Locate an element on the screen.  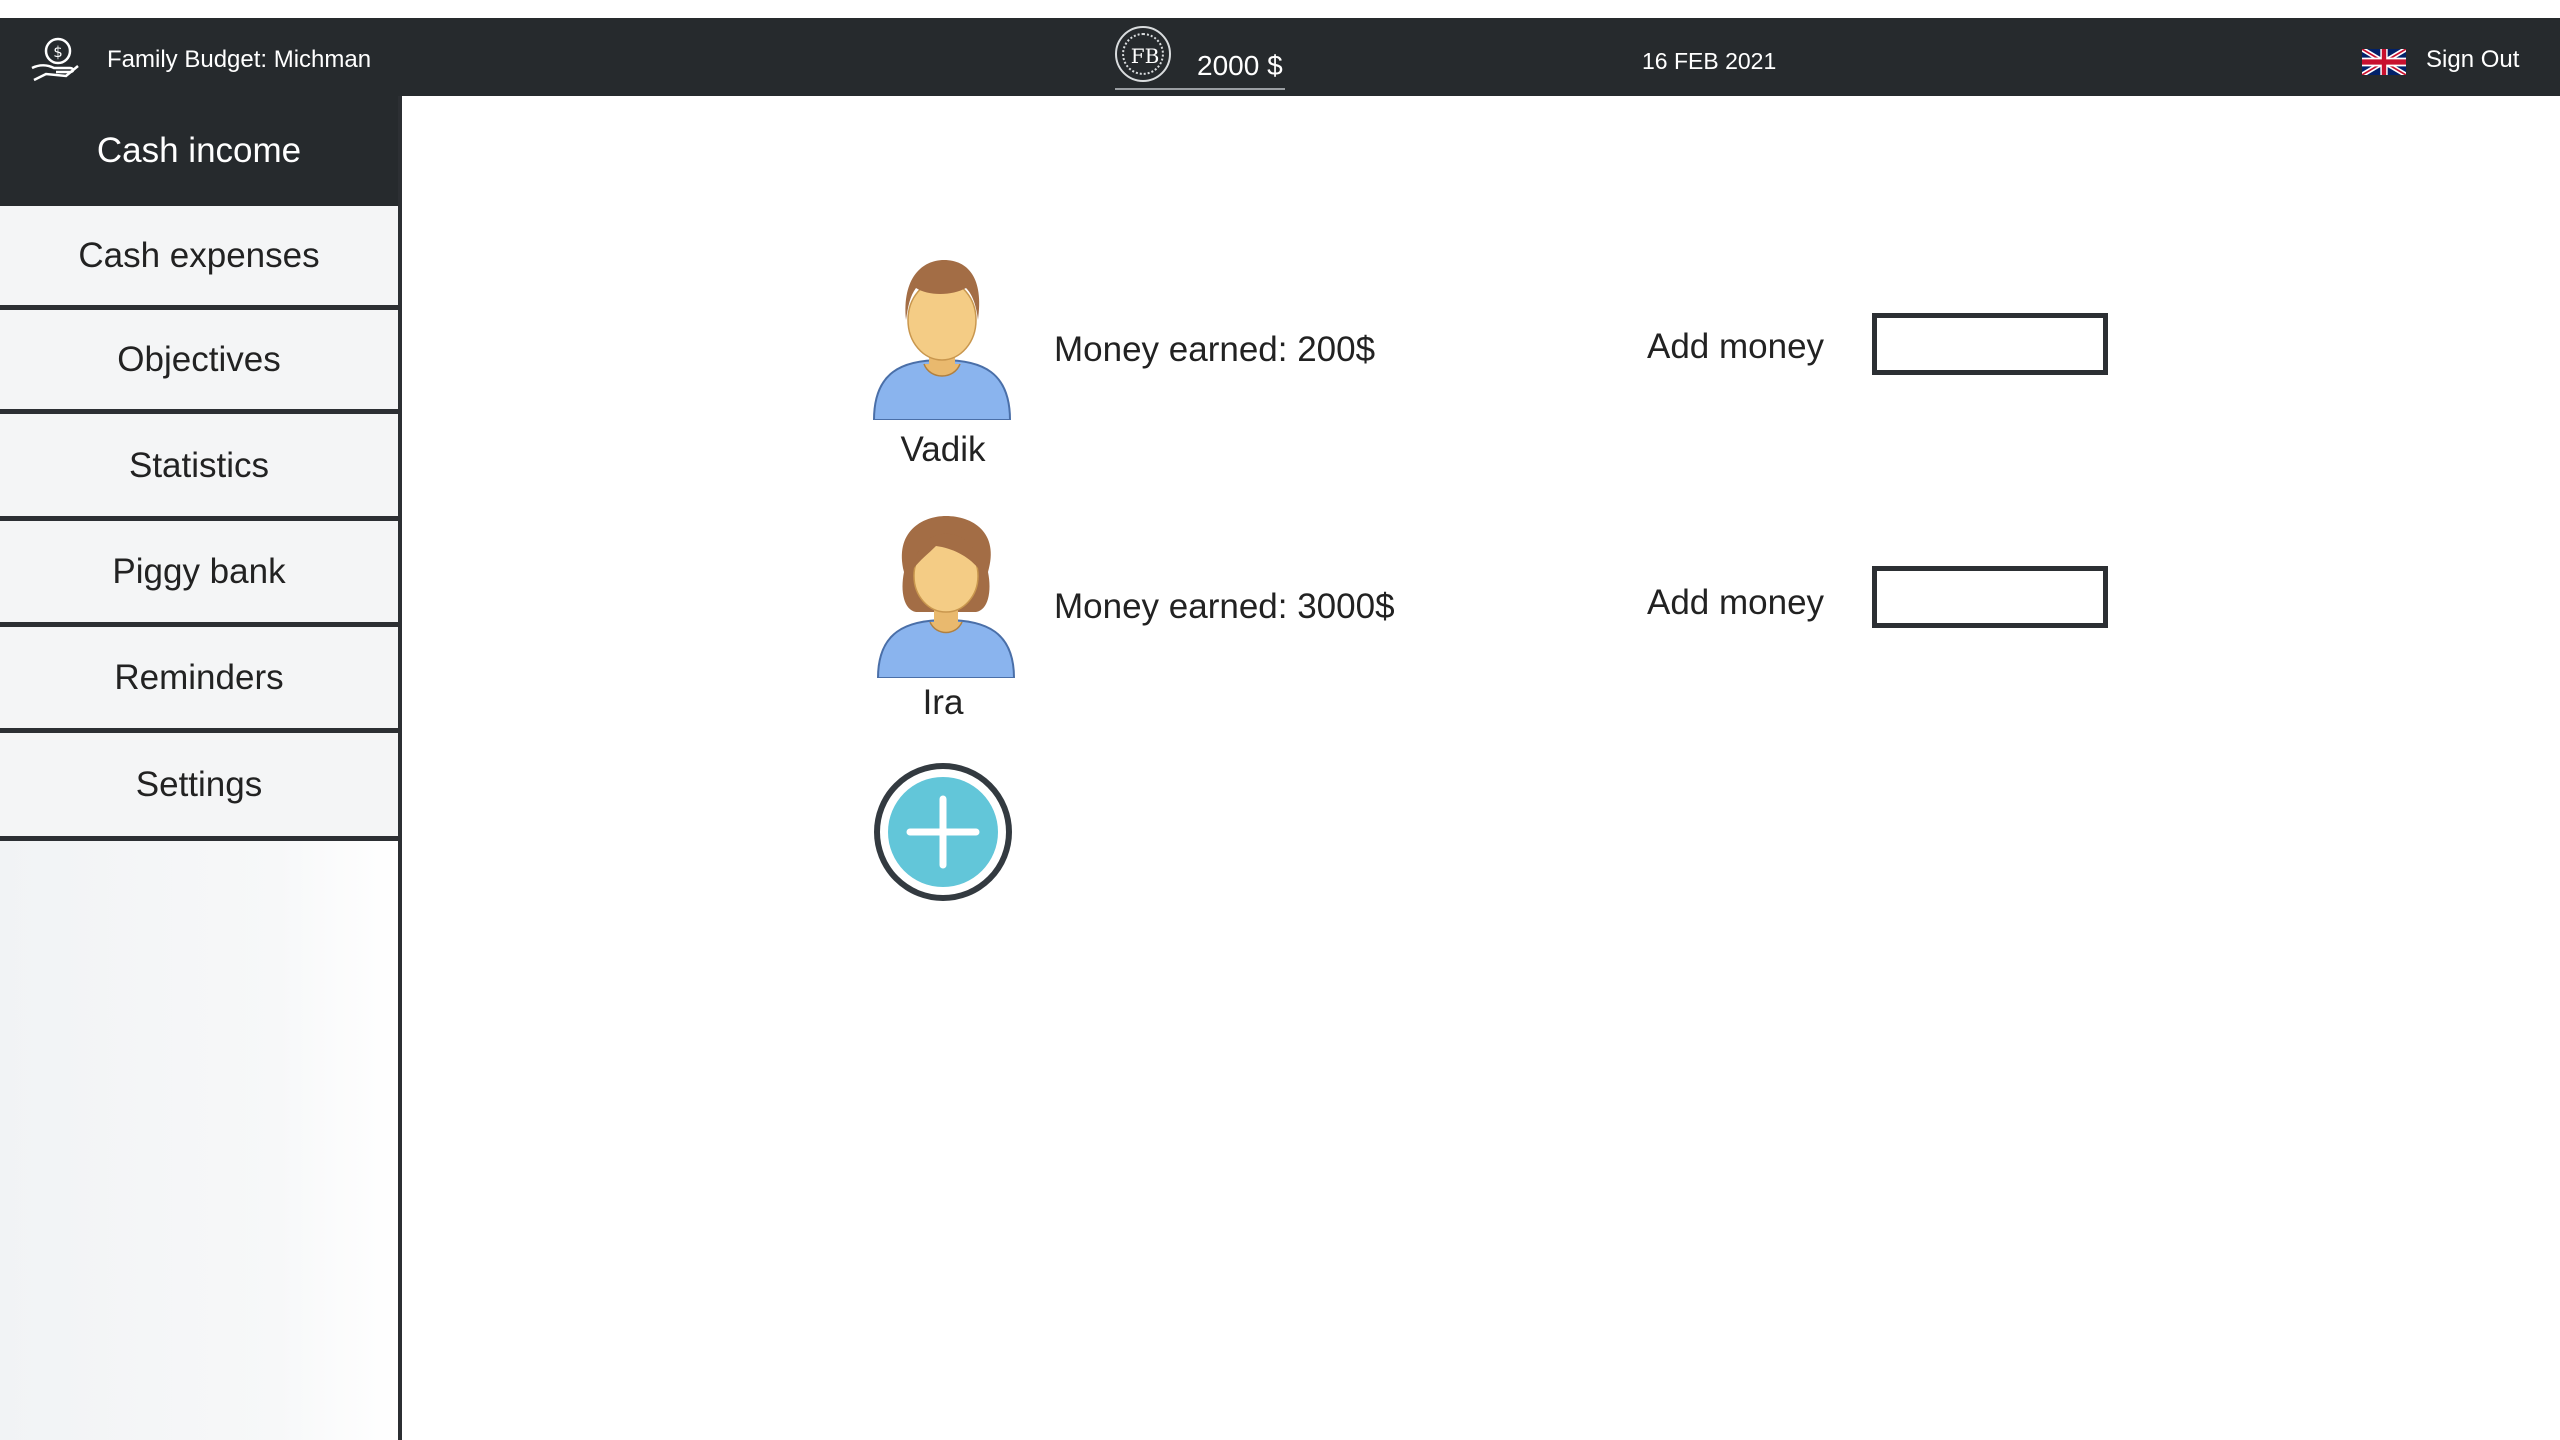
female-avatar-icon is located at coordinates (946, 597).